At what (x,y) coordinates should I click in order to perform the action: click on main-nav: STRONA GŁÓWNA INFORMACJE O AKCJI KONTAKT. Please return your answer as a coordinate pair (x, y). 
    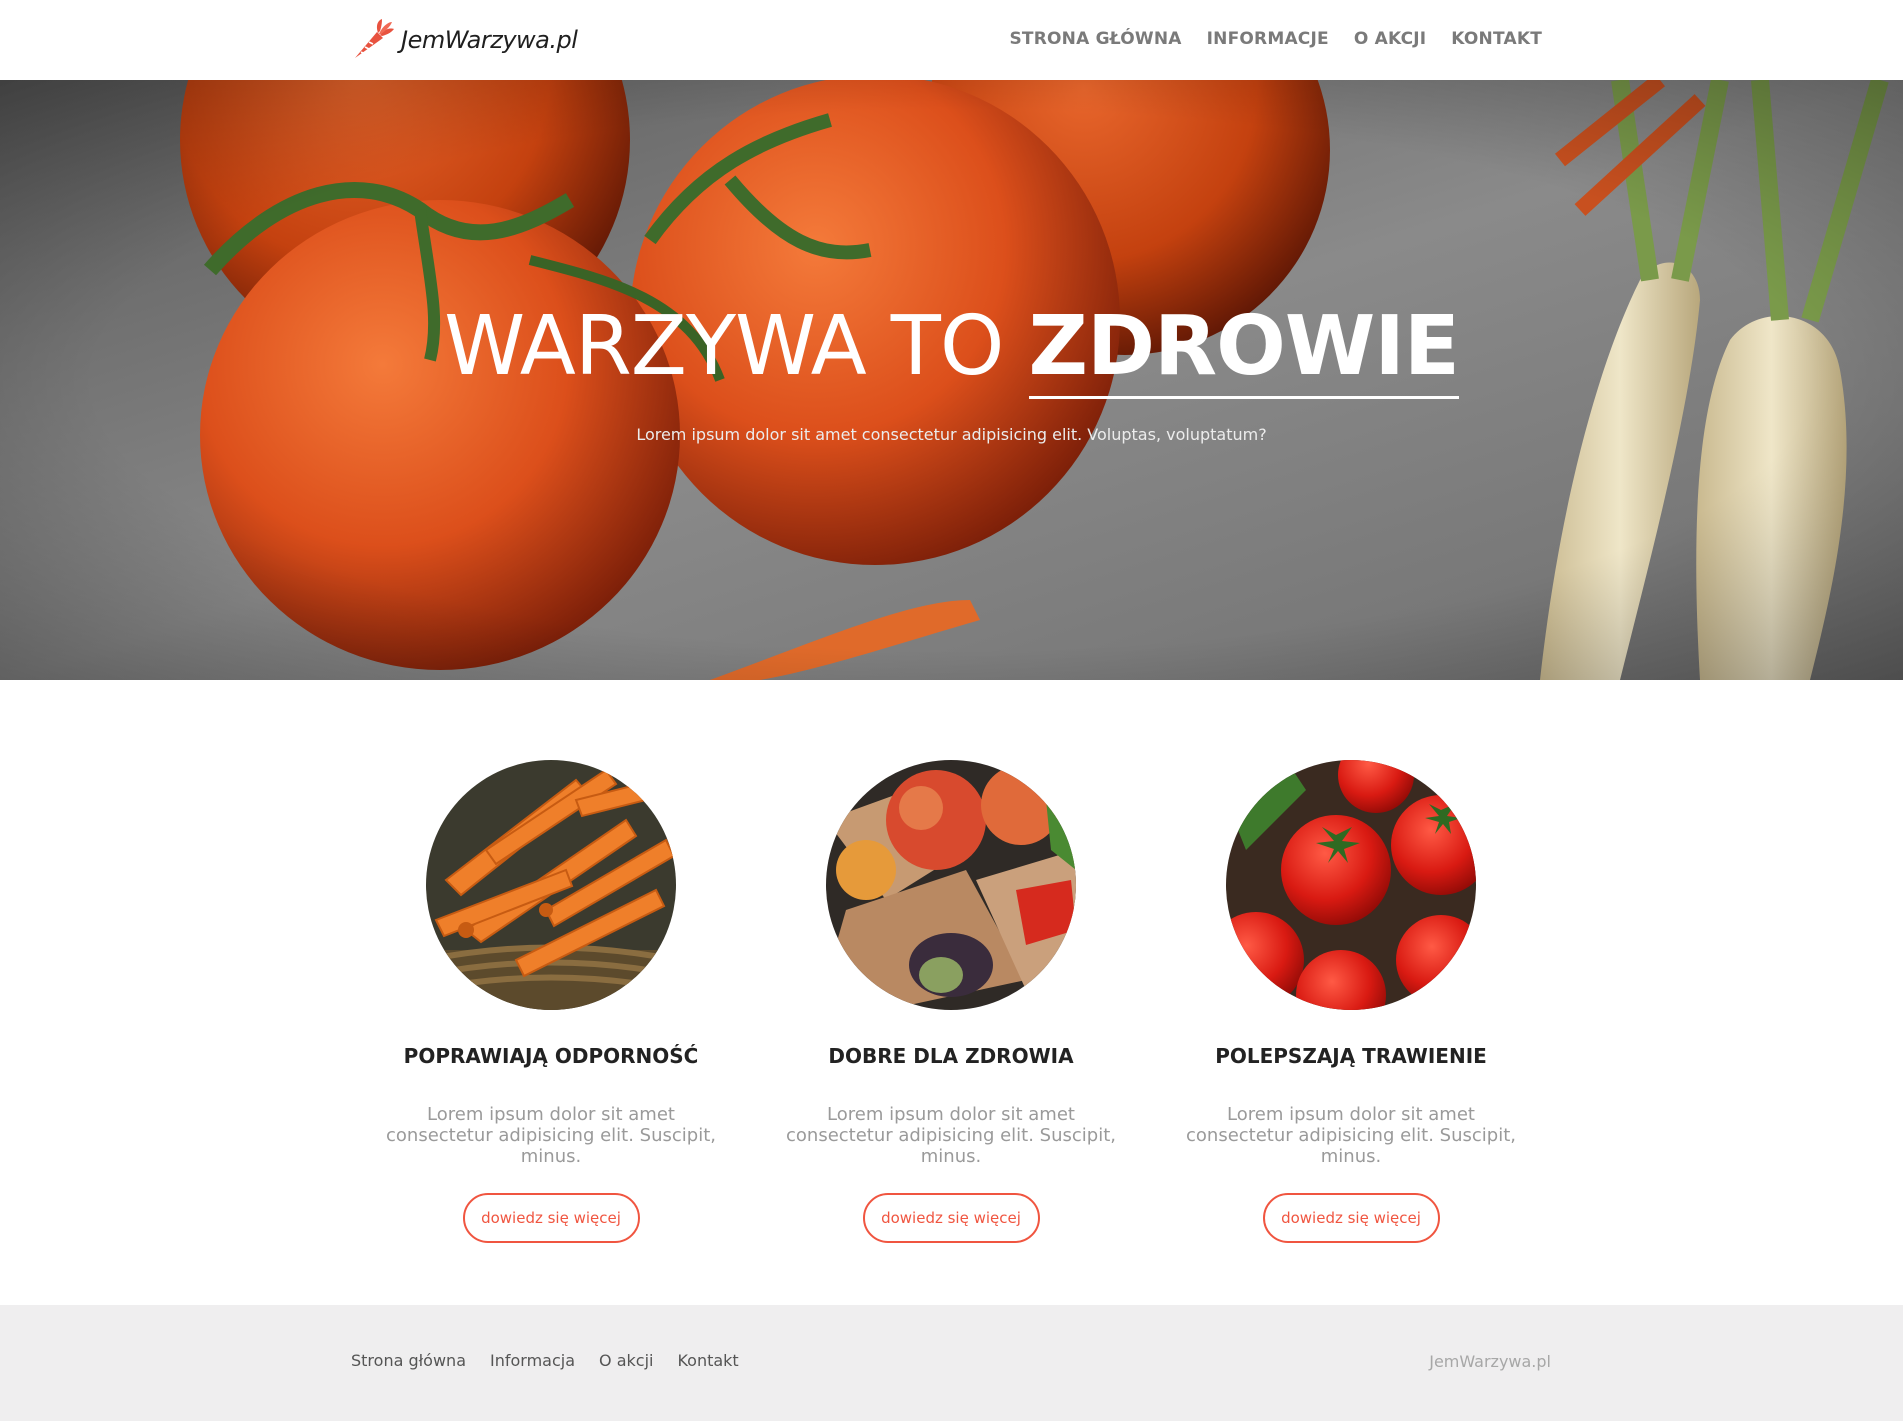
    Looking at the image, I should click on (1275, 39).